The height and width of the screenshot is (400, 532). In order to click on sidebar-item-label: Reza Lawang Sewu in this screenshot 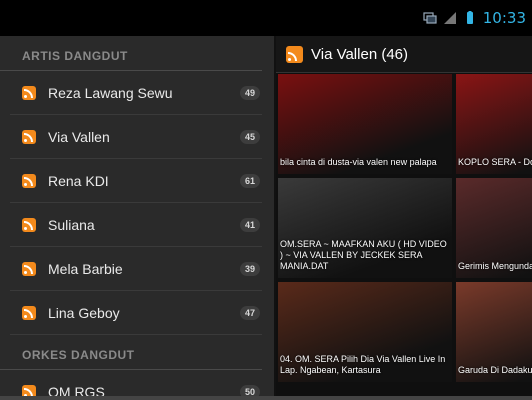, I will do `click(110, 92)`.